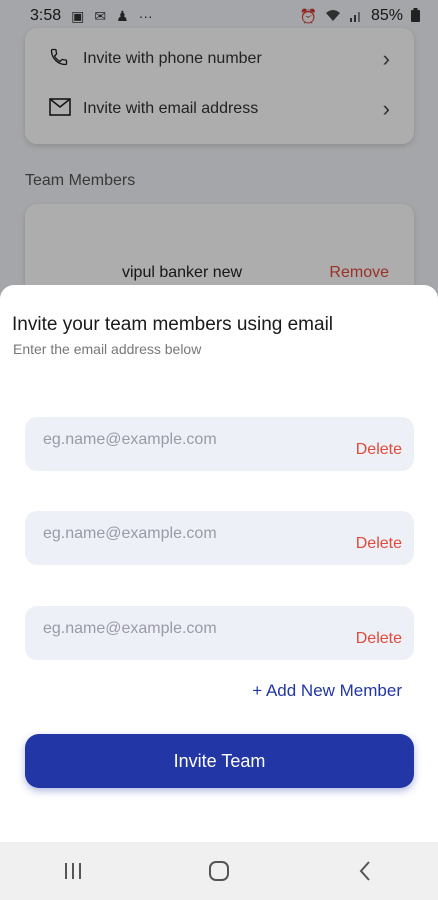 The width and height of the screenshot is (438, 900). I want to click on invite-team-button: Invite Team, so click(219, 761).